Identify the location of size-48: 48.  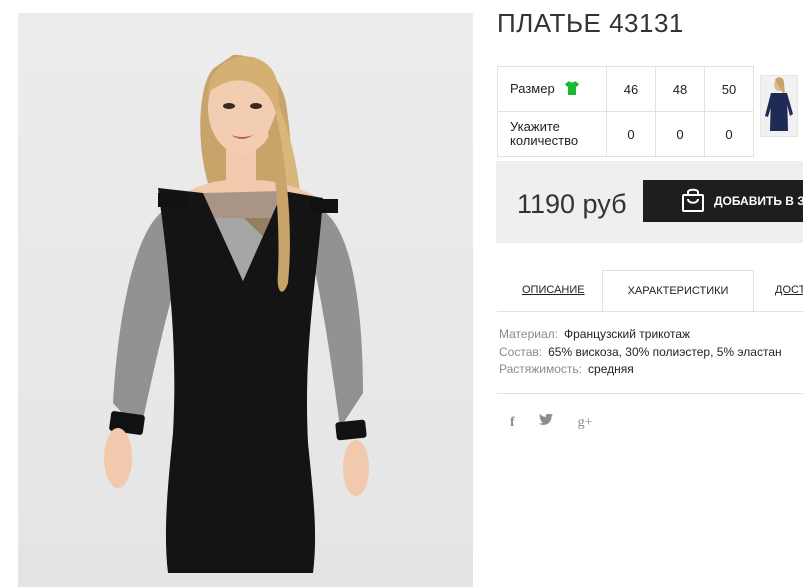
(680, 89).